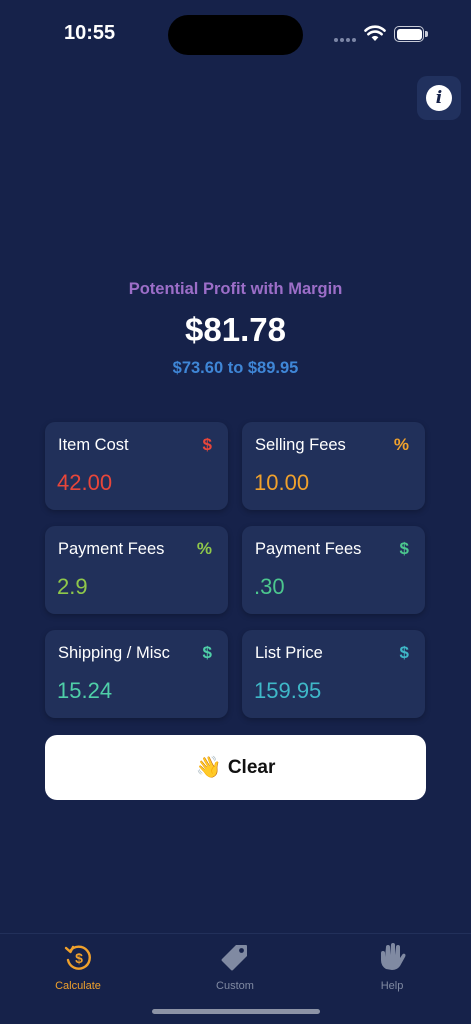 Image resolution: width=471 pixels, height=1024 pixels. I want to click on clear-button-label: Clear, so click(251, 767).